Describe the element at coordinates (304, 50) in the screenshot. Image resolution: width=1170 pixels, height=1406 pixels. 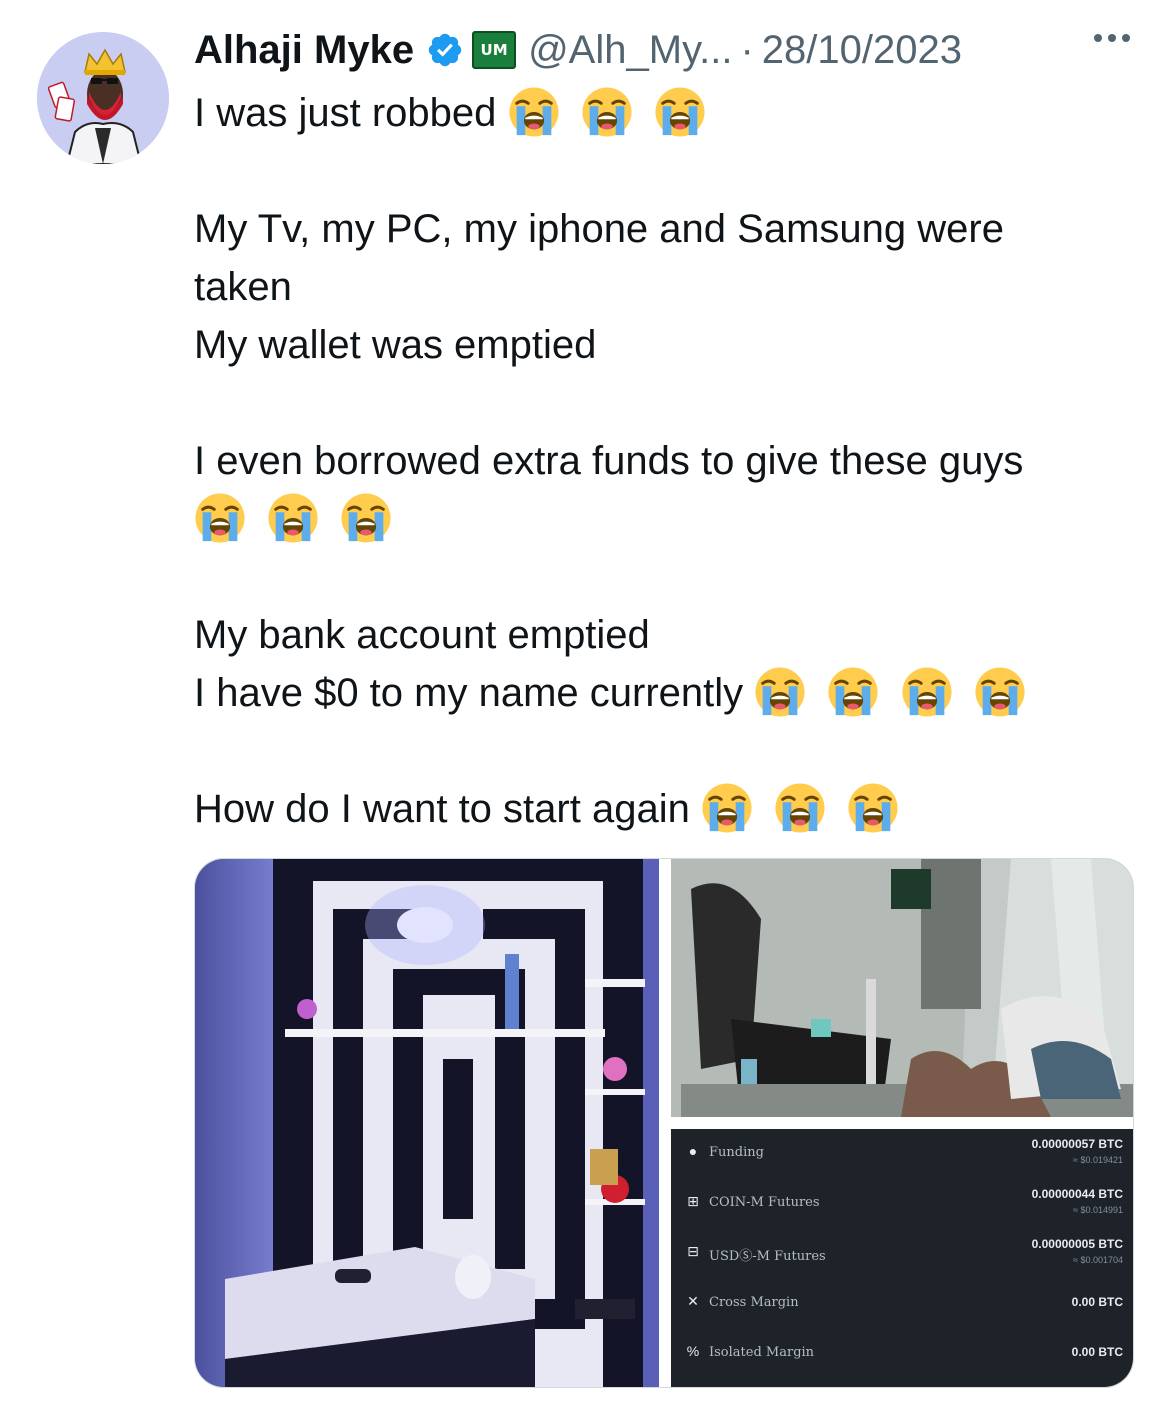
I see `author-display-name: Alhaji Myke` at that location.